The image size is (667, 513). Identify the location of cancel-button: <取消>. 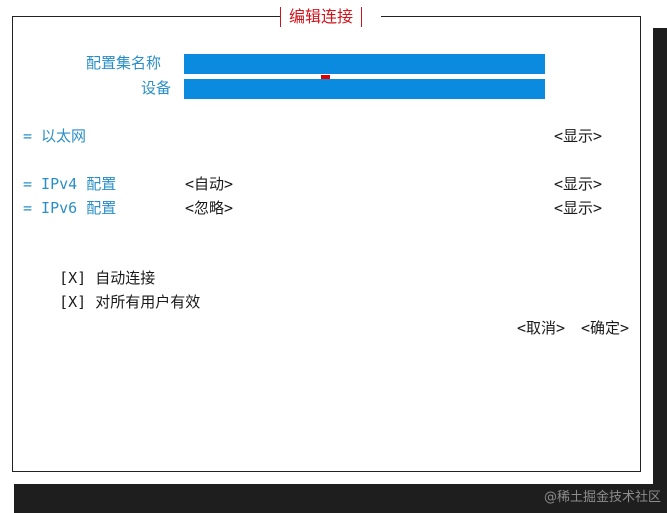
(541, 328).